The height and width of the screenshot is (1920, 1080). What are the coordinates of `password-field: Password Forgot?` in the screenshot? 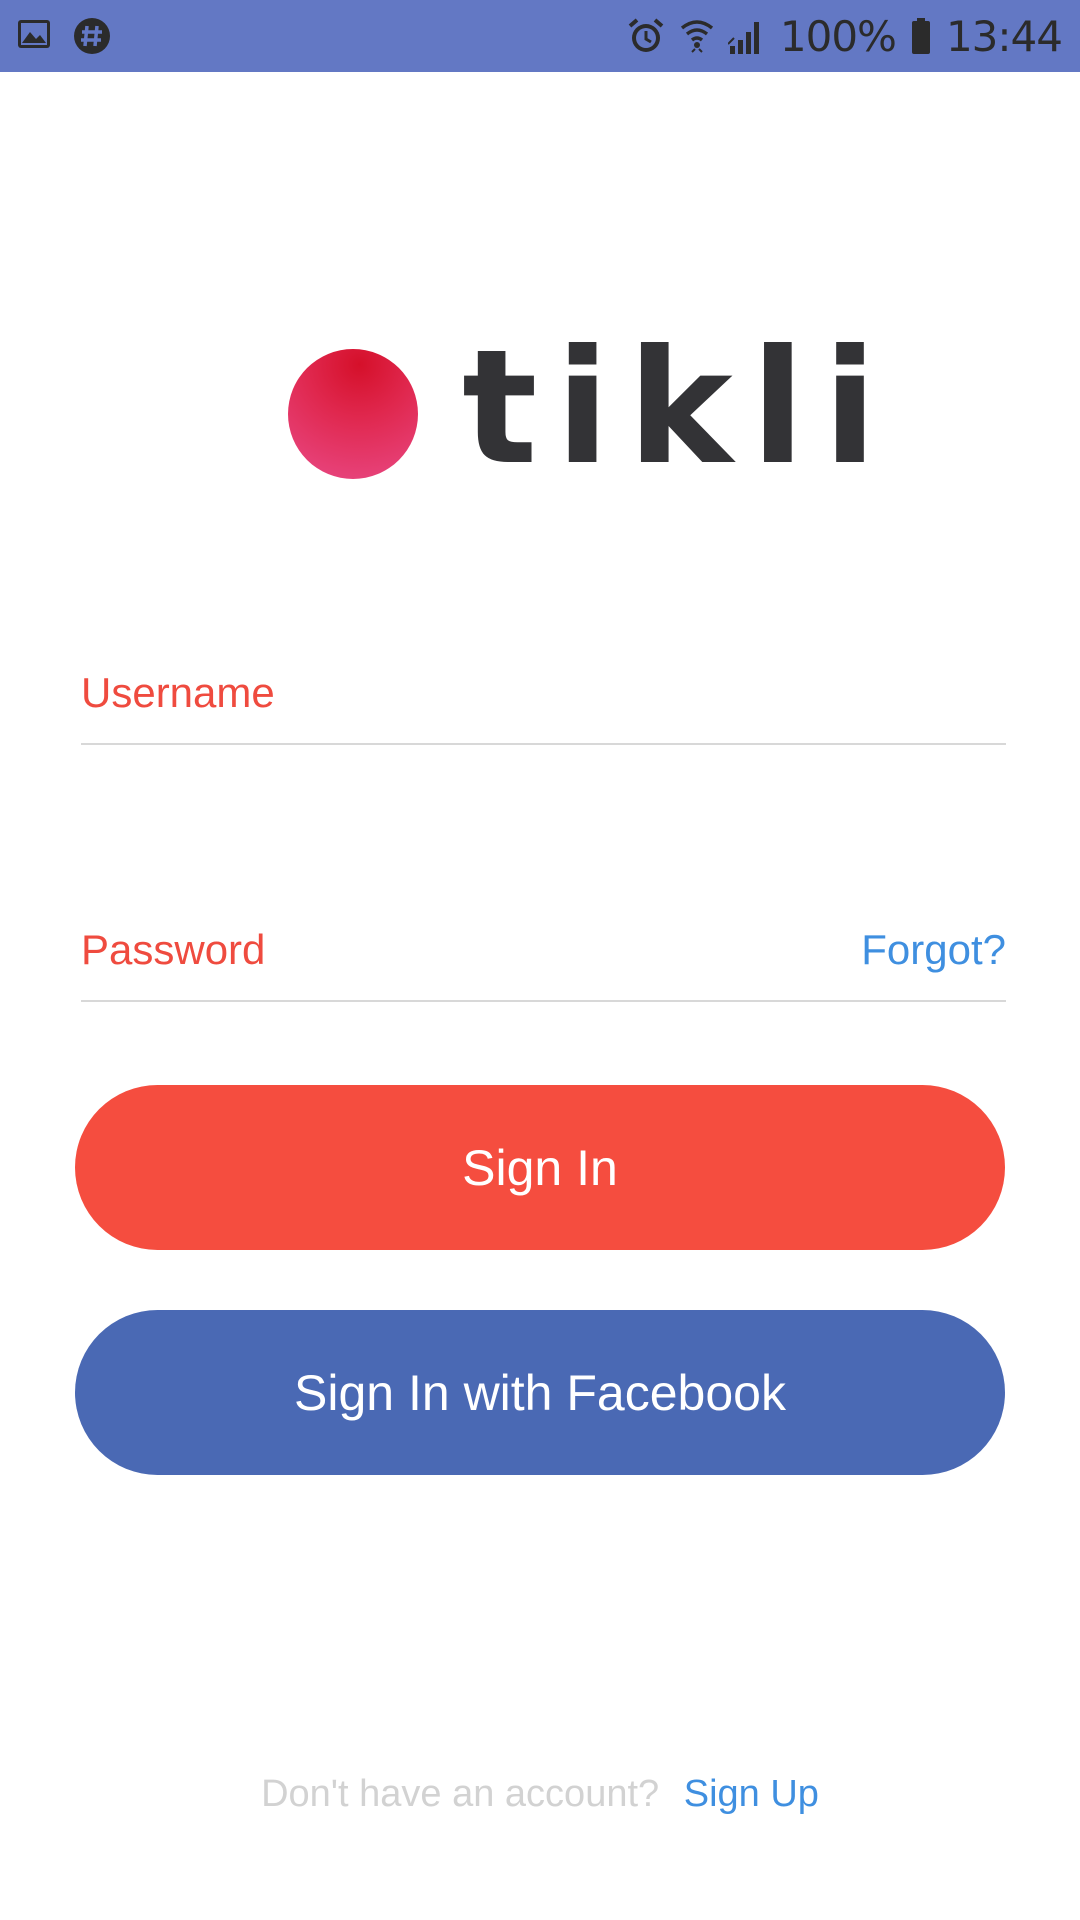 It's located at (543, 957).